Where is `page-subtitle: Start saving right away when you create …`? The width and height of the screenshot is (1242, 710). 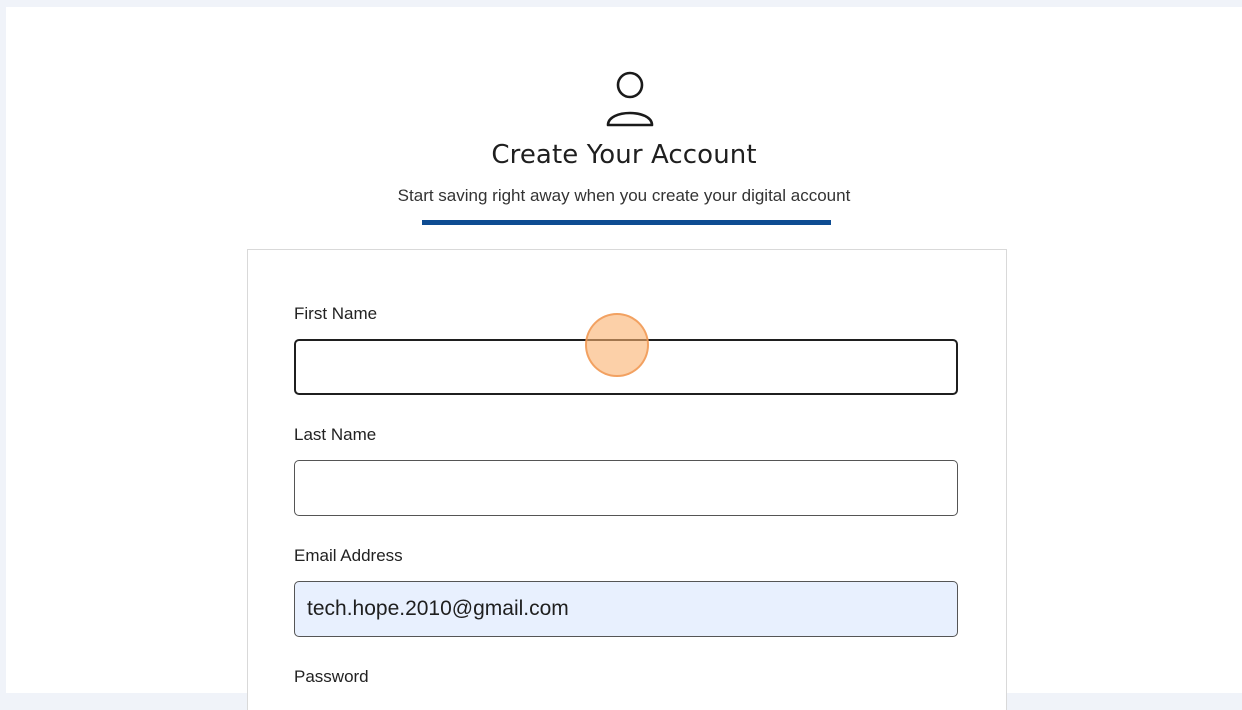 page-subtitle: Start saving right away when you create … is located at coordinates (624, 195).